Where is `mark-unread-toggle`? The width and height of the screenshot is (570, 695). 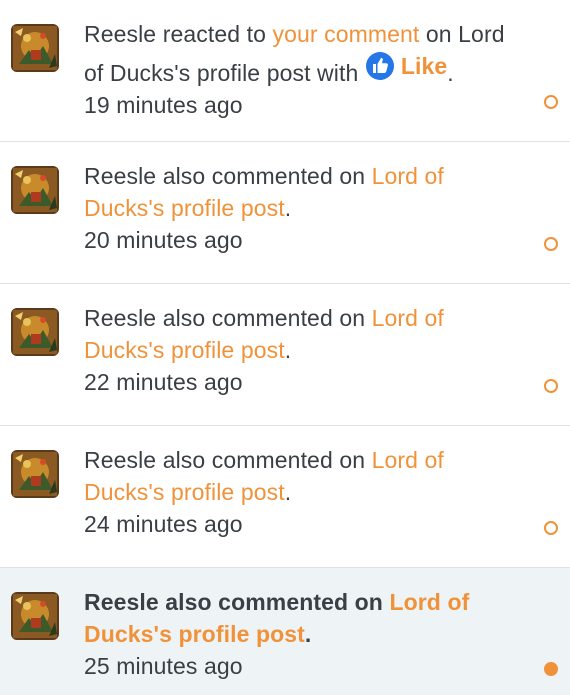 mark-unread-toggle is located at coordinates (551, 669).